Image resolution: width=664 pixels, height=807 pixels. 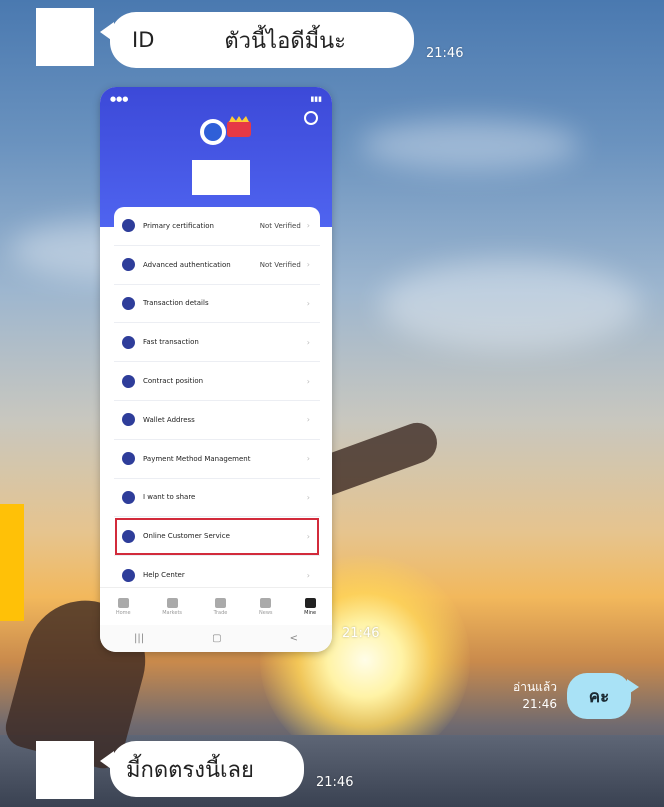 I want to click on app-logo, so click(x=213, y=132).